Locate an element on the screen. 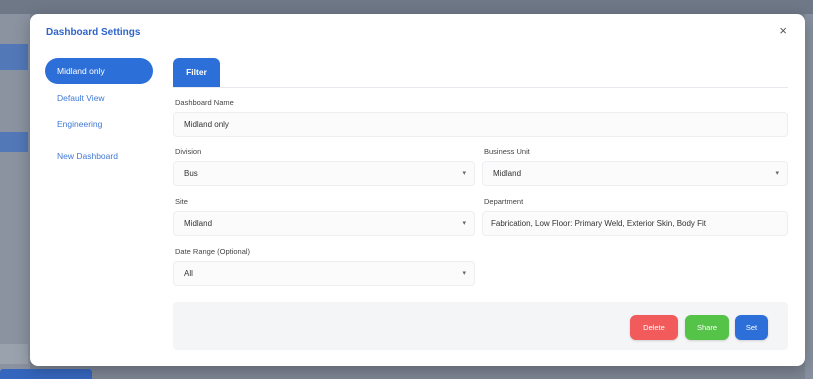 The image size is (813, 379). business-unit-value: Midland is located at coordinates (507, 173).